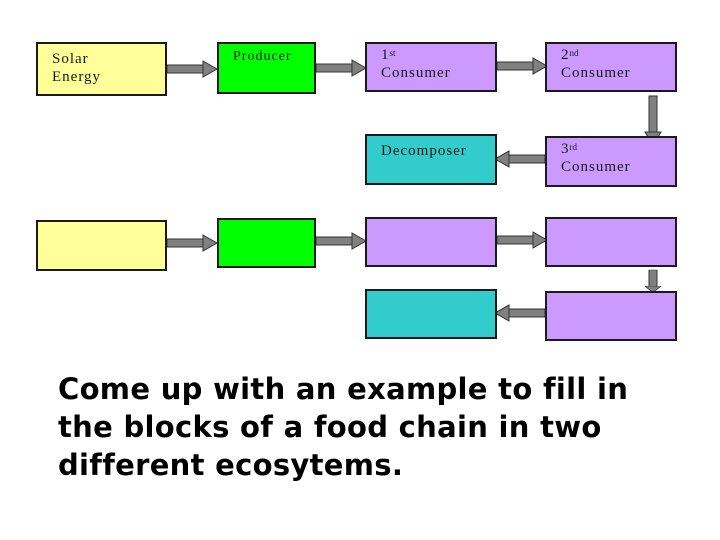 This screenshot has width=720, height=540. I want to click on arrow-producer-to-consumer1, so click(341, 68).